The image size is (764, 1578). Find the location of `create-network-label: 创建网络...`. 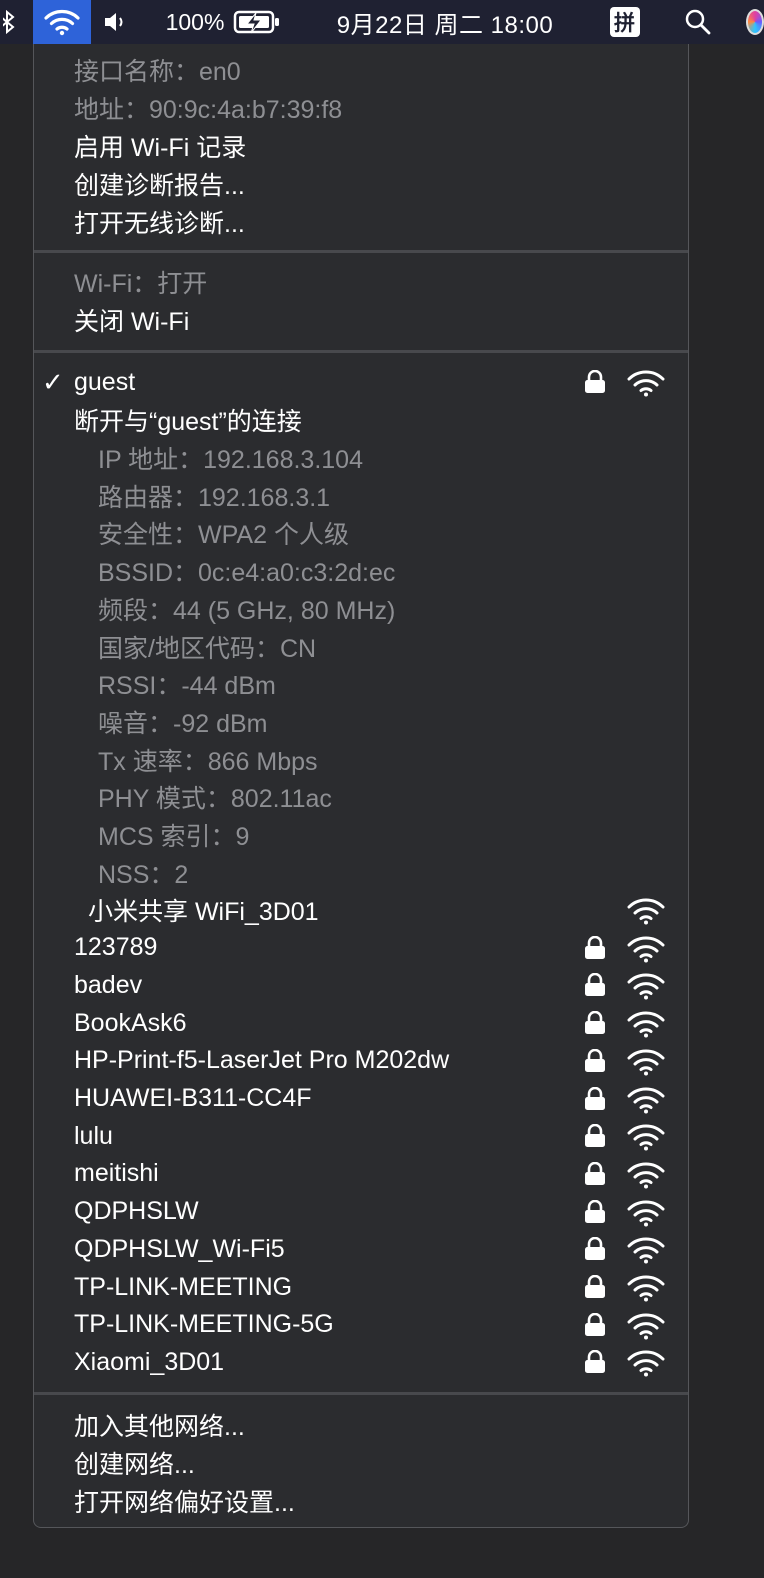

create-network-label: 创建网络... is located at coordinates (134, 1465).